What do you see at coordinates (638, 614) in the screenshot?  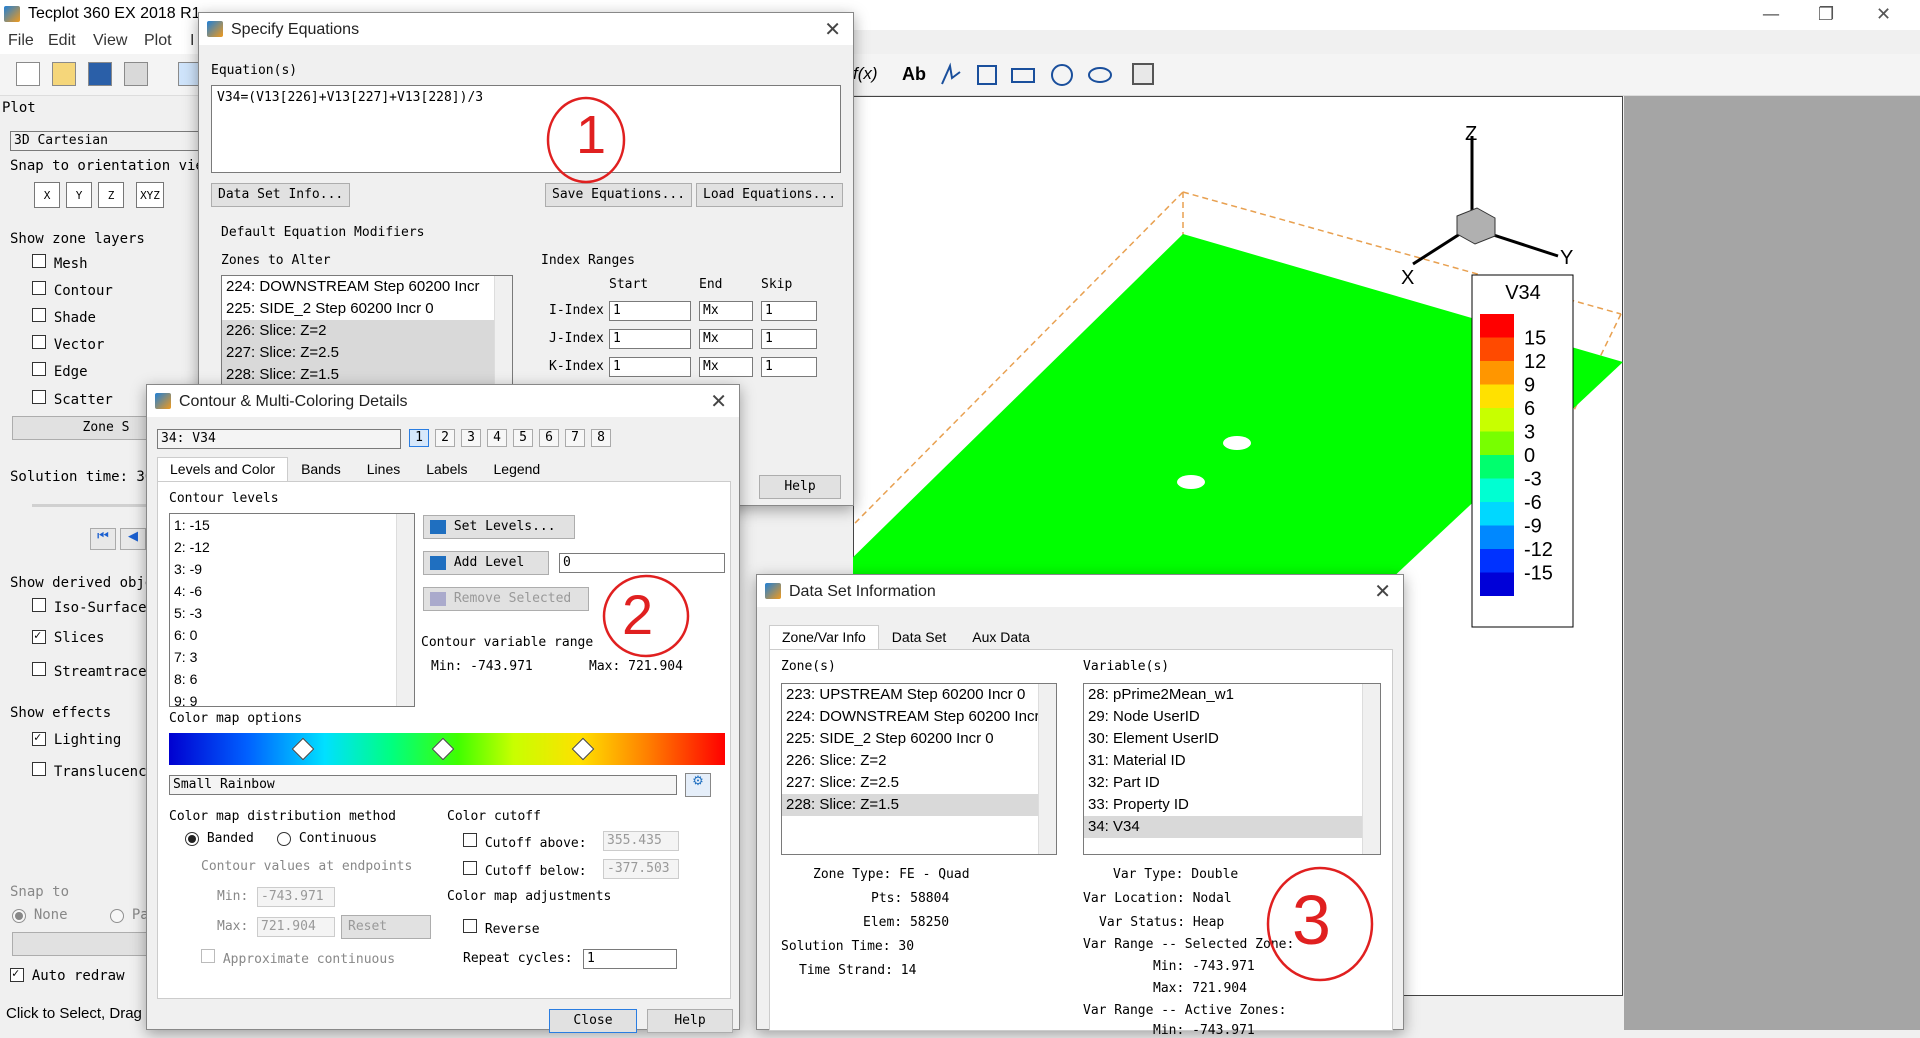 I see `annotation-number-2: 2` at bounding box center [638, 614].